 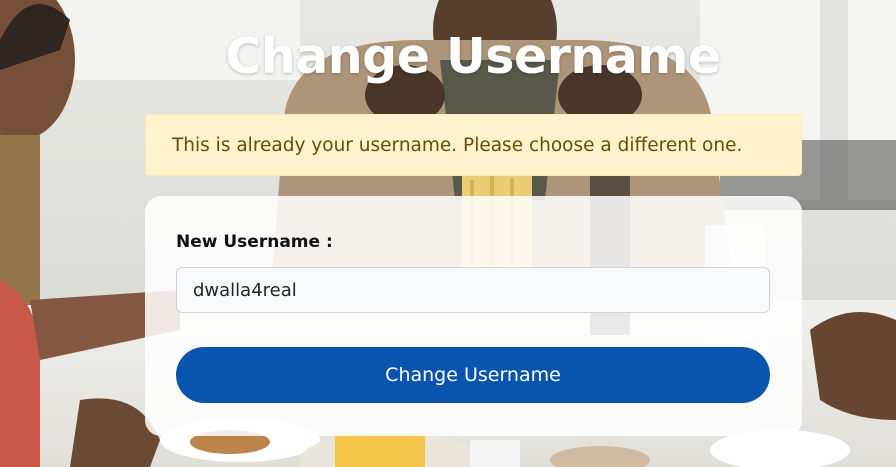 I want to click on change-username-button: Change Username, so click(x=473, y=375).